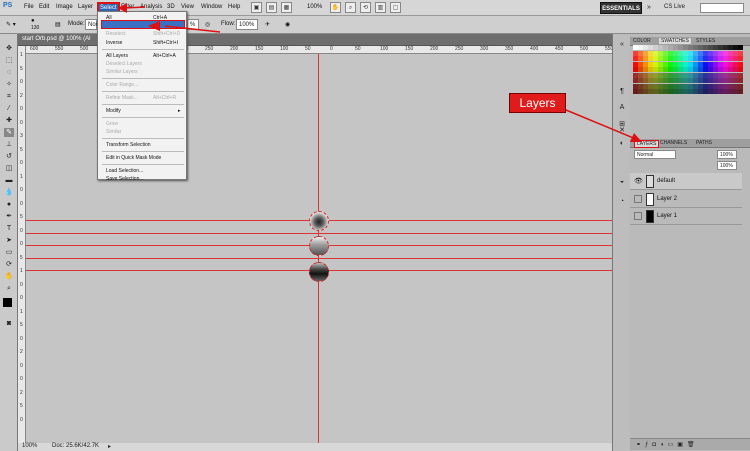 This screenshot has height=451, width=750. Describe the element at coordinates (537, 103) in the screenshot. I see `layers-callout: Layers` at that location.